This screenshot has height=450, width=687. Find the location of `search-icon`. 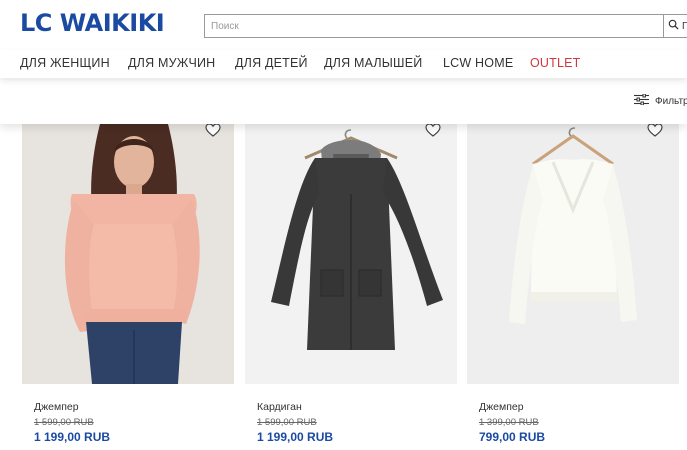

search-icon is located at coordinates (673, 26).